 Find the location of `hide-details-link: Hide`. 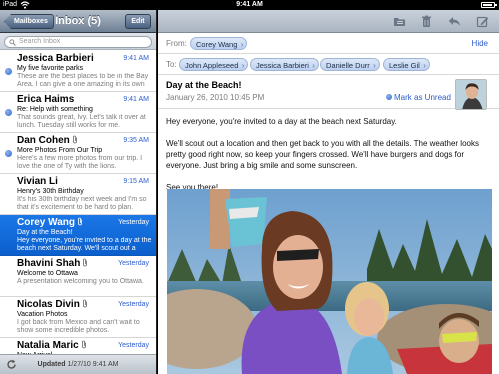

hide-details-link: Hide is located at coordinates (480, 43).